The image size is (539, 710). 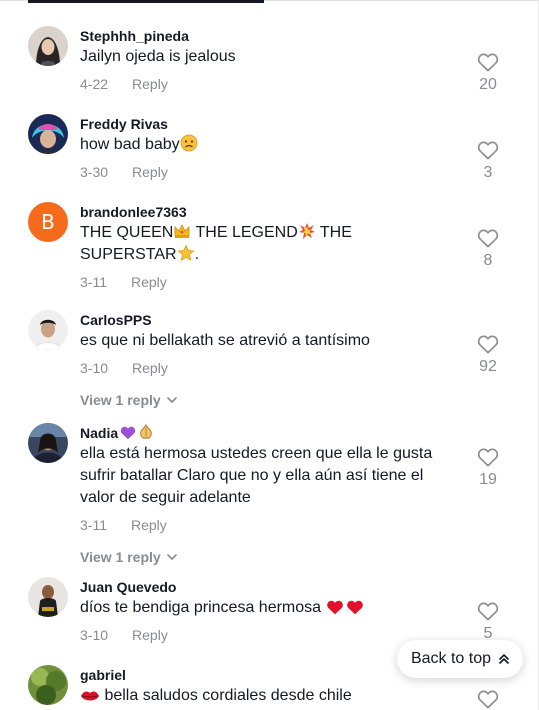 I want to click on like-button: 92, so click(x=488, y=356).